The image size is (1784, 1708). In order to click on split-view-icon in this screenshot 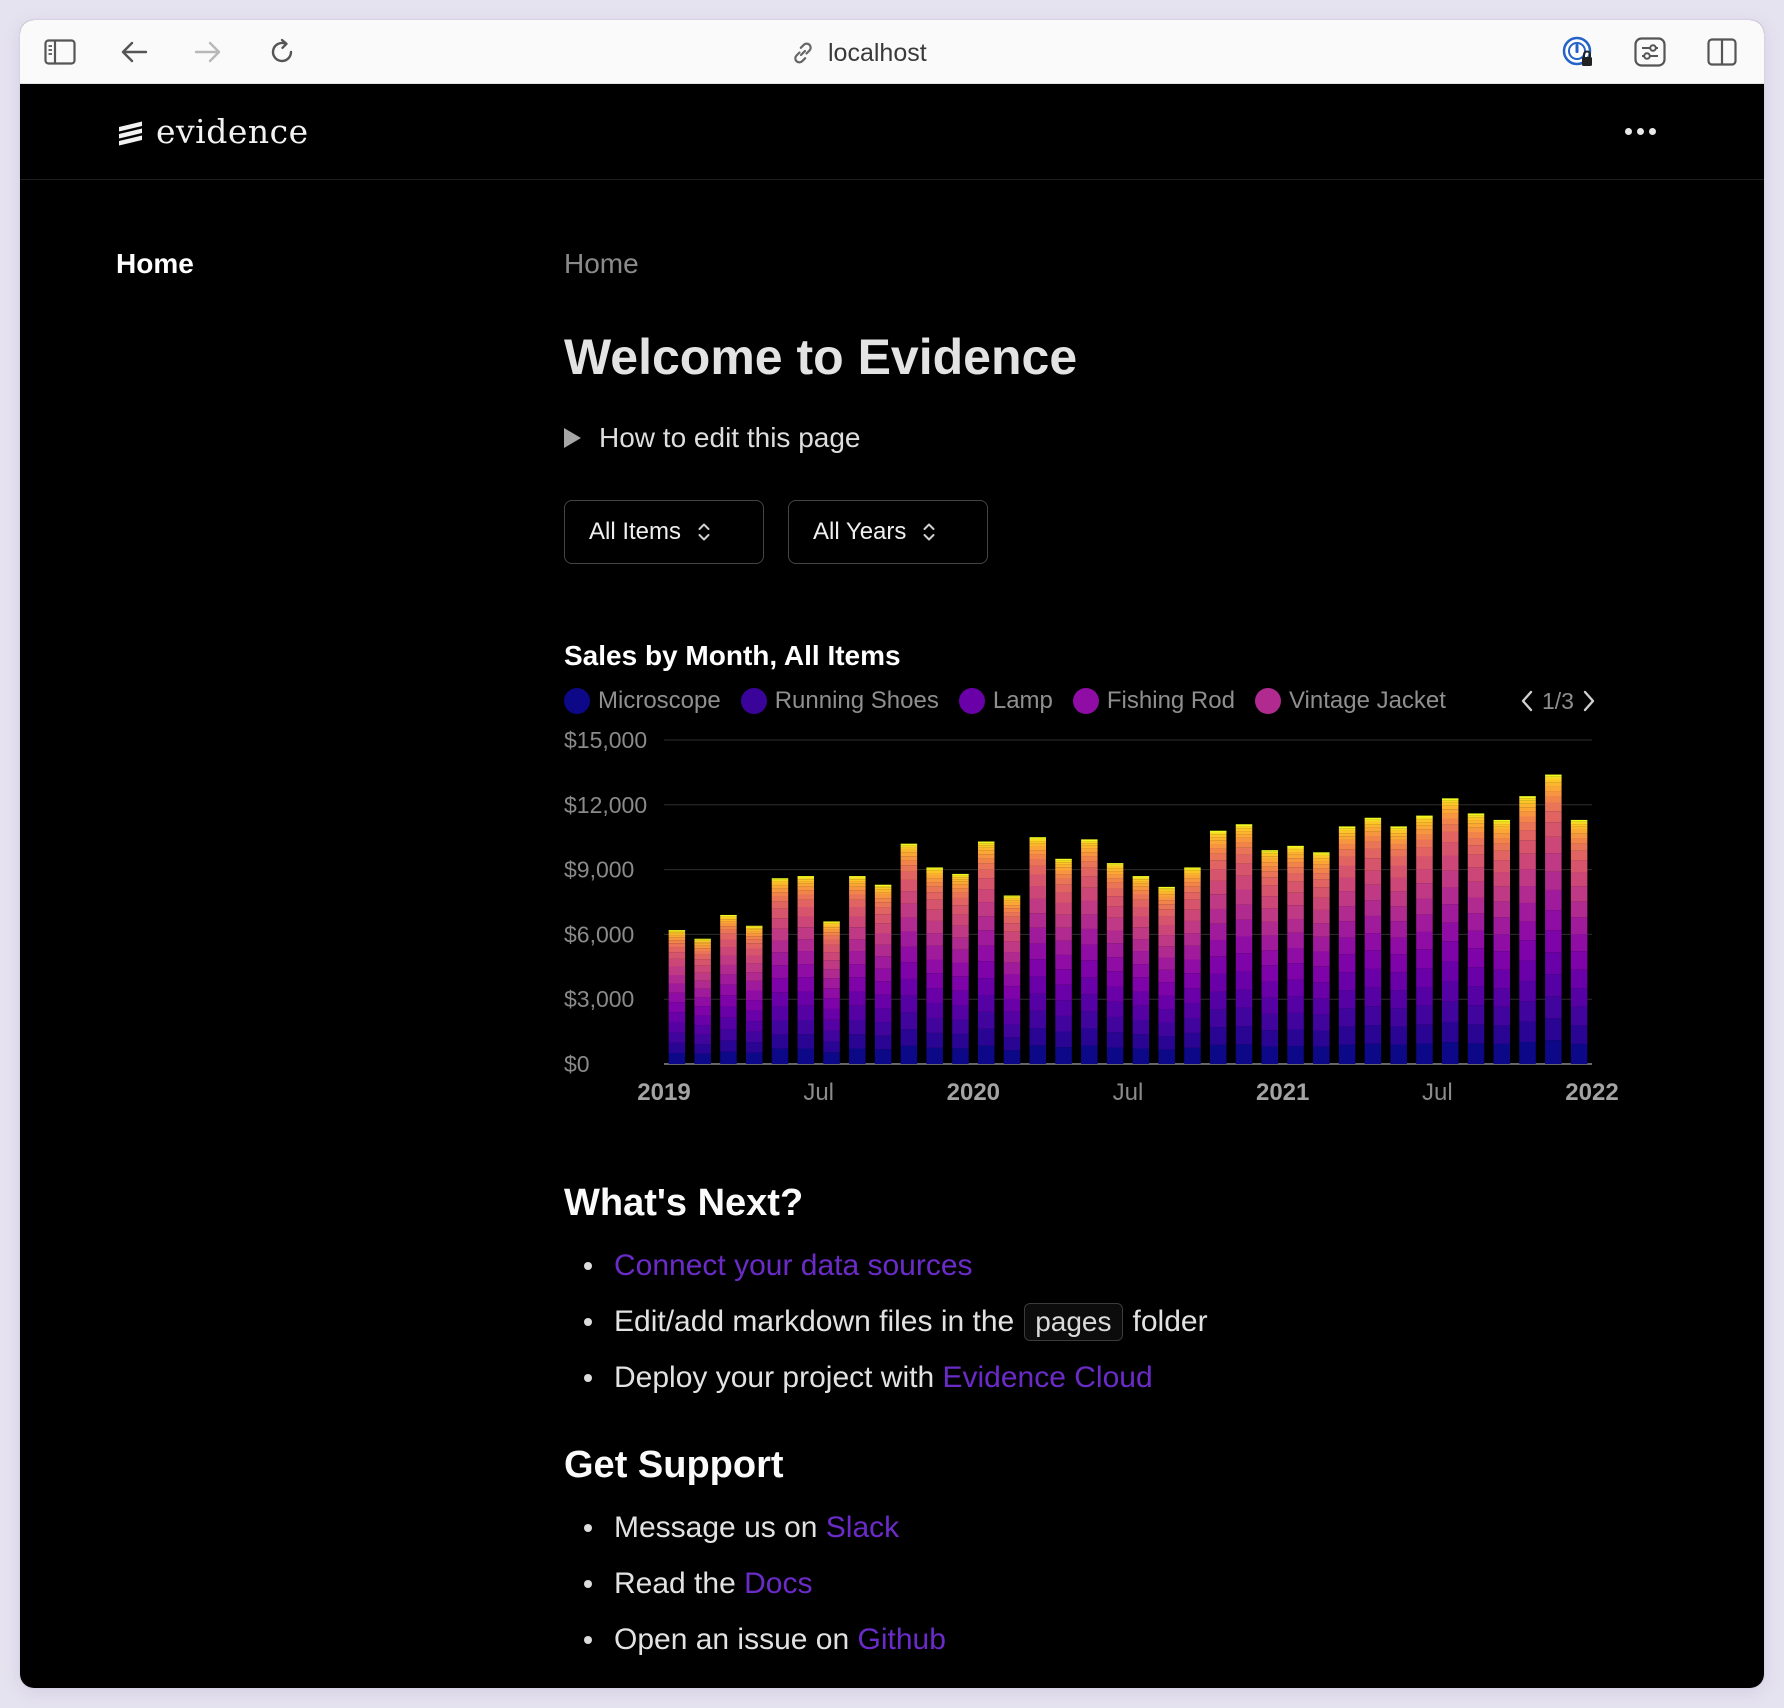, I will do `click(1722, 52)`.